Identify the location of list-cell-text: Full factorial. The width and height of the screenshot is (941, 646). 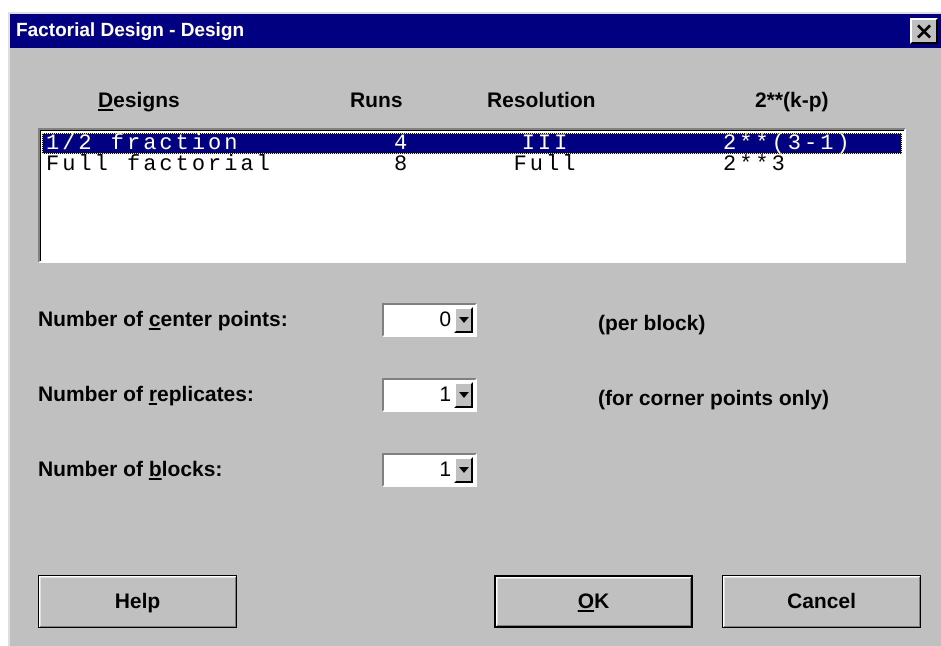
(160, 164).